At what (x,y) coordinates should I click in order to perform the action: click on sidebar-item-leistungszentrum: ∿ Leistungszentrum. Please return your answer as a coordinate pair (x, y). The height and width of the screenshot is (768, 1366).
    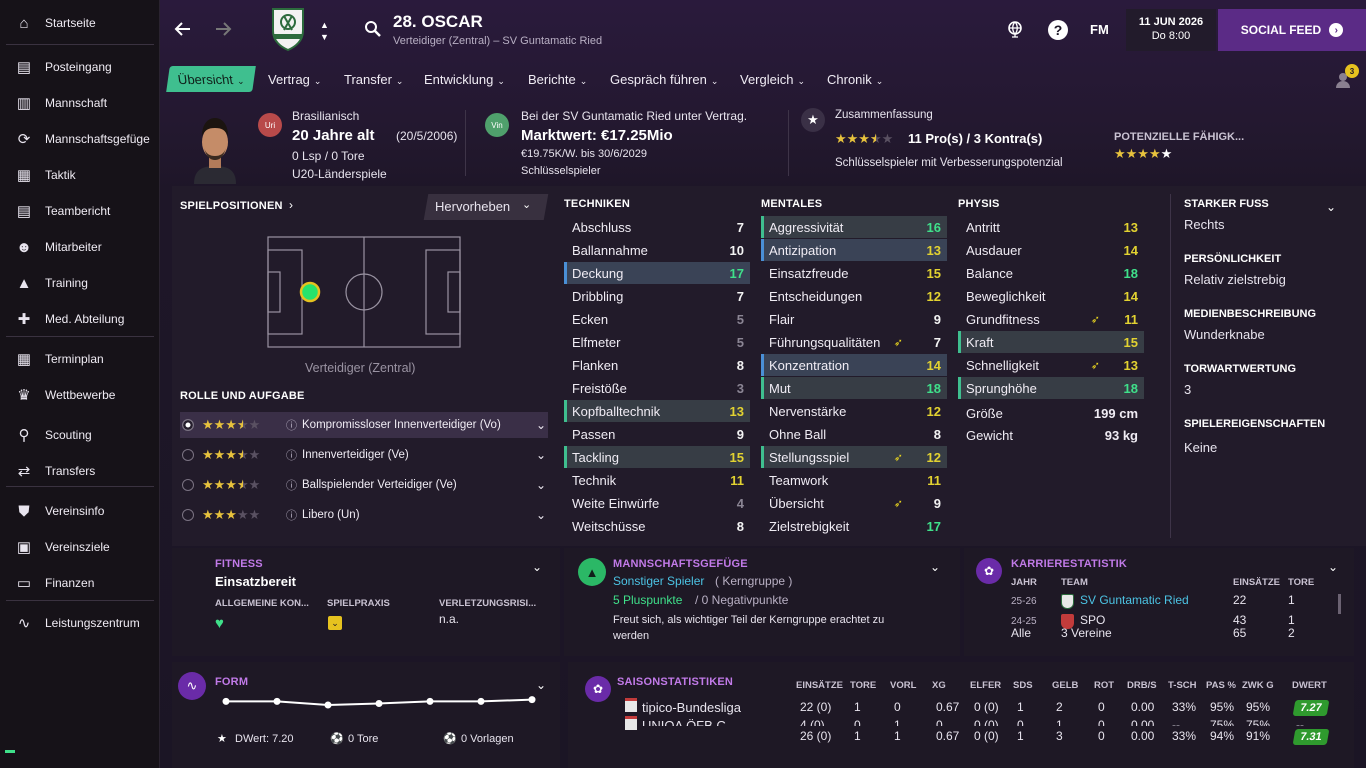
    Looking at the image, I should click on (79, 623).